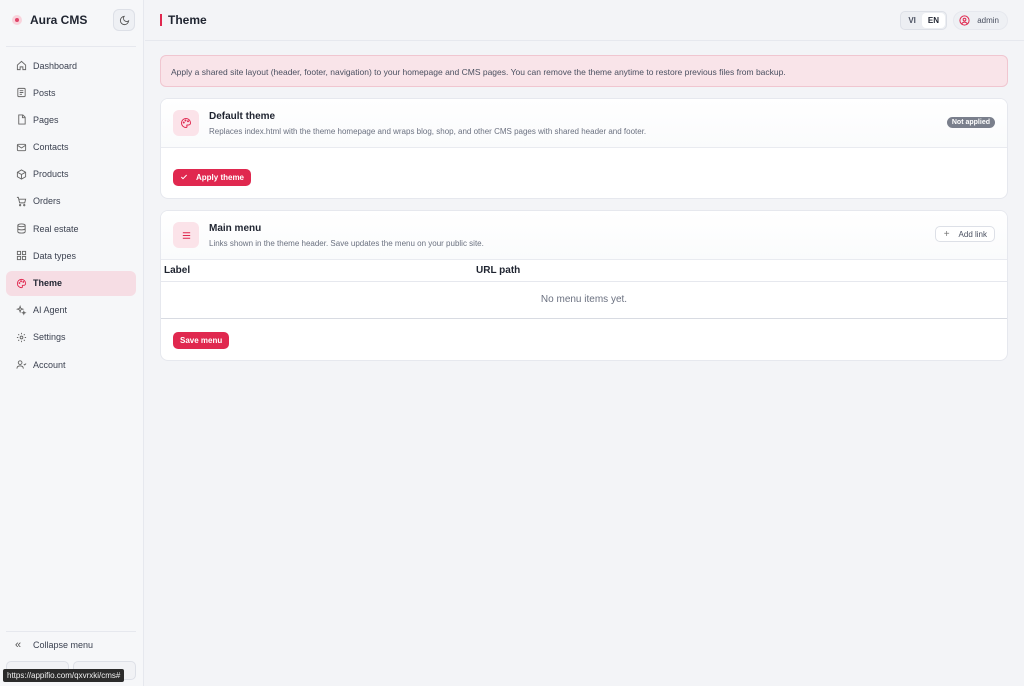  I want to click on sidebar-item-theme: Theme, so click(71, 283).